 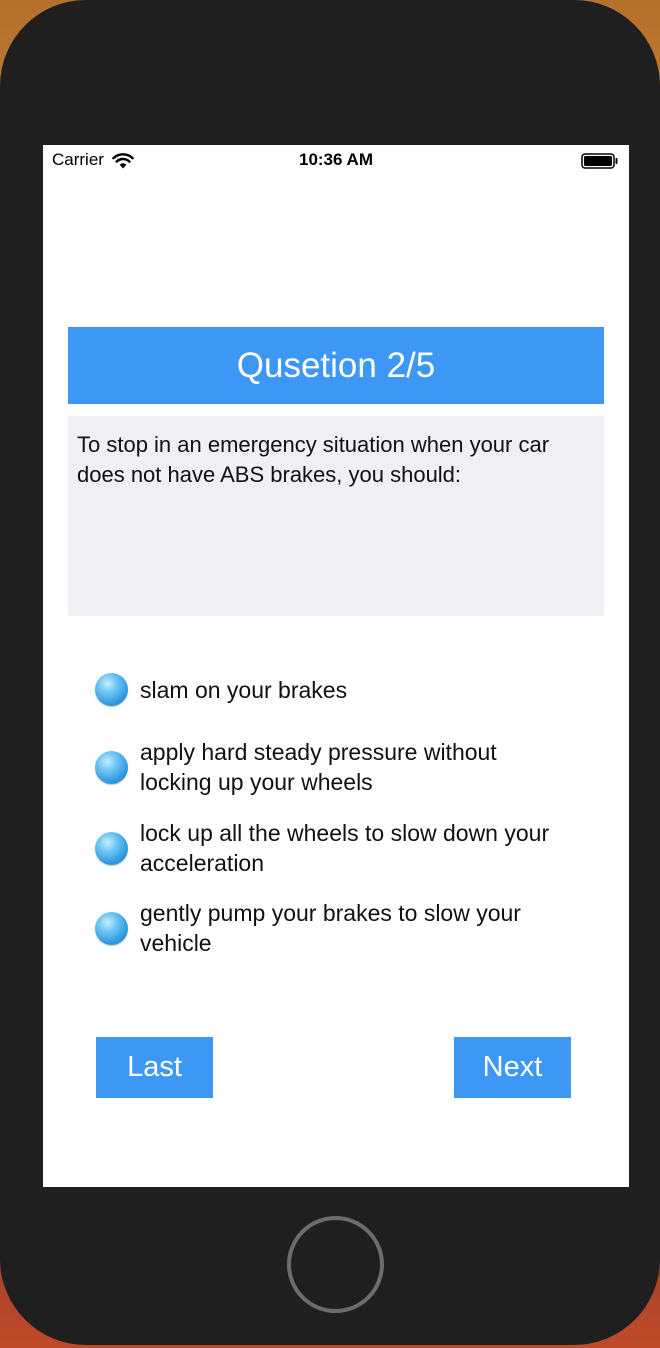 I want to click on option-1: slam on your brakes, so click(x=355, y=689).